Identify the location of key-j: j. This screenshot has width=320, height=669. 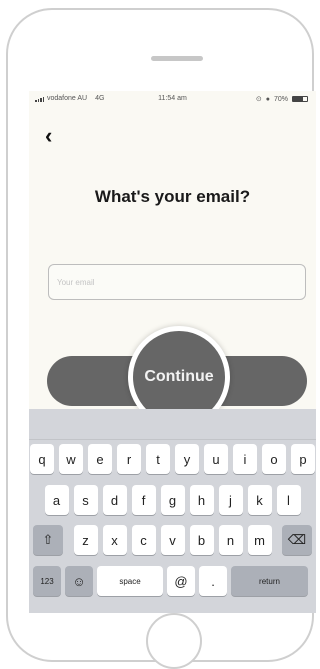
(230, 500).